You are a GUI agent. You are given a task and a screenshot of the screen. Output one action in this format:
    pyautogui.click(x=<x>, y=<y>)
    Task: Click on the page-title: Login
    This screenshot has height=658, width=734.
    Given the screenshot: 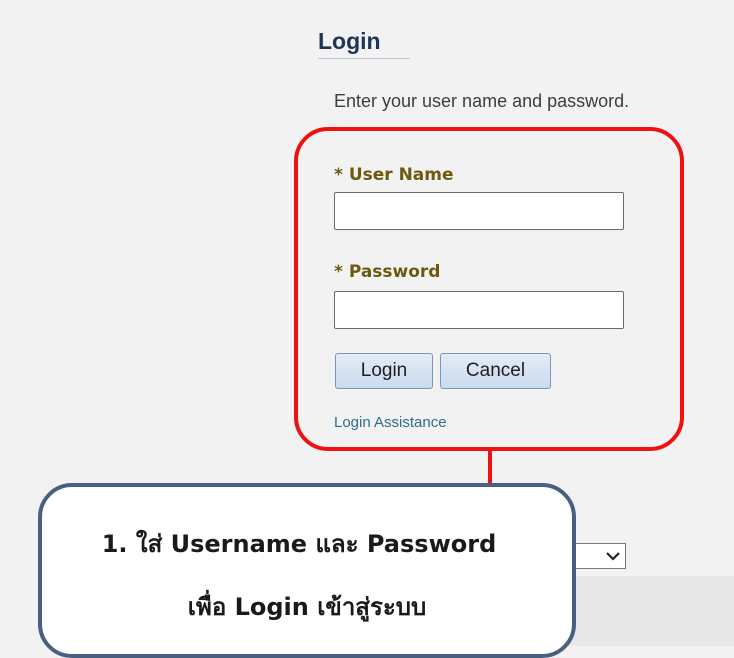 What is the action you would take?
    pyautogui.click(x=364, y=43)
    